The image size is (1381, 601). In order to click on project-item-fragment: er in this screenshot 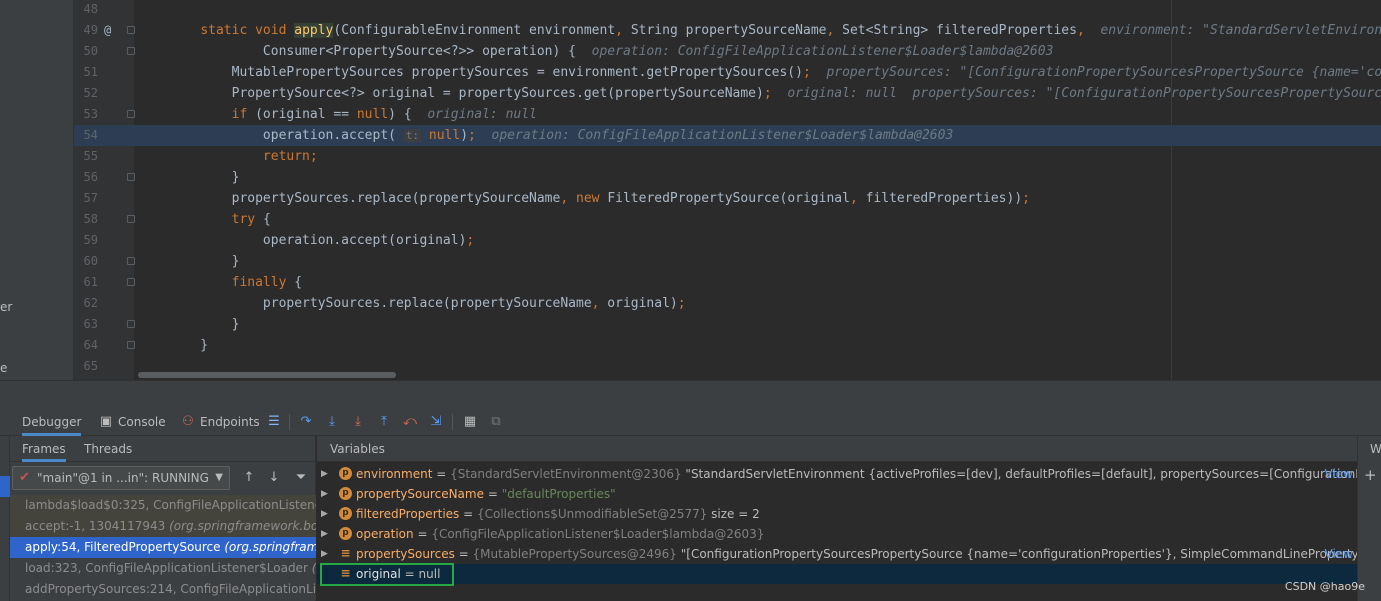, I will do `click(6, 307)`.